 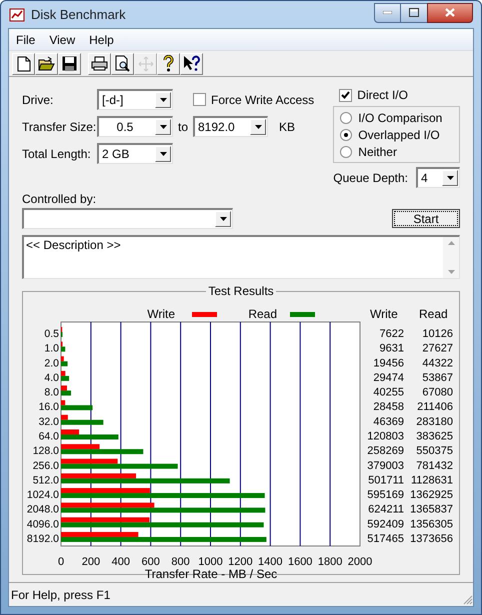 What do you see at coordinates (51, 392) in the screenshot?
I see `category-label: 8.0` at bounding box center [51, 392].